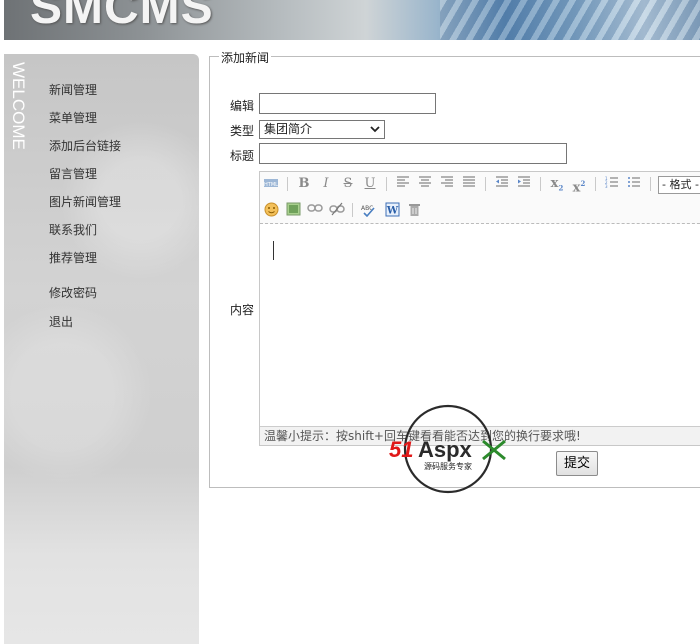 This screenshot has width=700, height=644. What do you see at coordinates (61, 321) in the screenshot?
I see `sidebar-item-logout: 退出` at bounding box center [61, 321].